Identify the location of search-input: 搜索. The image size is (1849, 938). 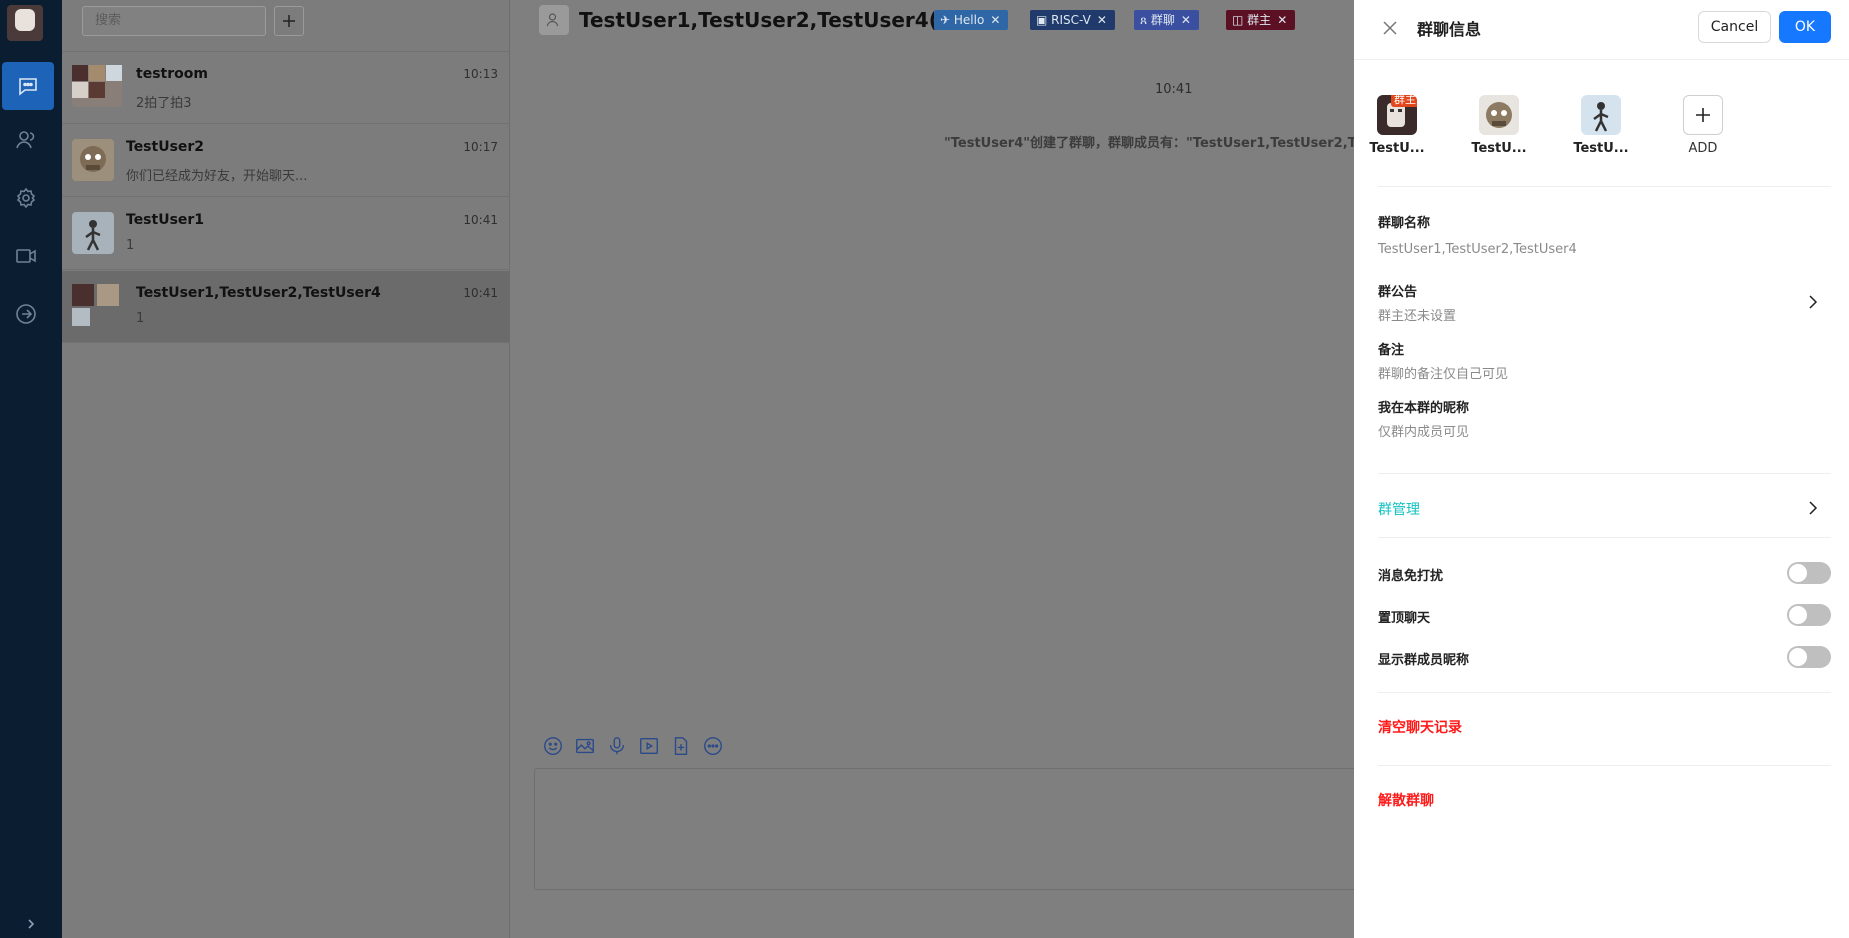
(174, 21).